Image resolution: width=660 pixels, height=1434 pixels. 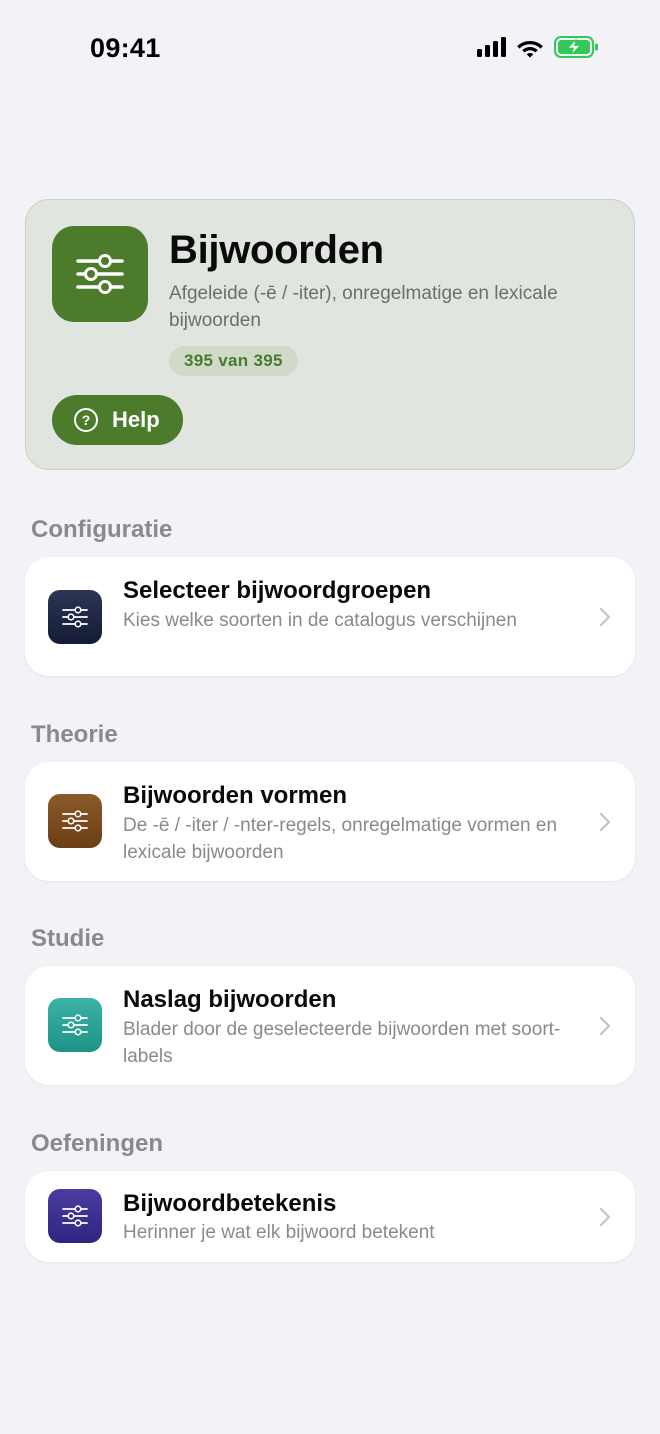 What do you see at coordinates (491, 47) in the screenshot?
I see `signal-icon` at bounding box center [491, 47].